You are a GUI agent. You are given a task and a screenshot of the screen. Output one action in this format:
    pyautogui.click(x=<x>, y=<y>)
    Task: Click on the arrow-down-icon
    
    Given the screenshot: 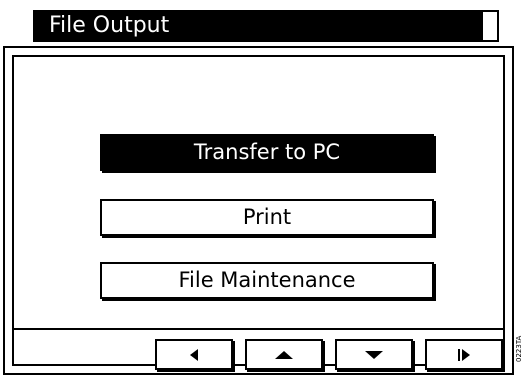 What is the action you would take?
    pyautogui.click(x=374, y=354)
    